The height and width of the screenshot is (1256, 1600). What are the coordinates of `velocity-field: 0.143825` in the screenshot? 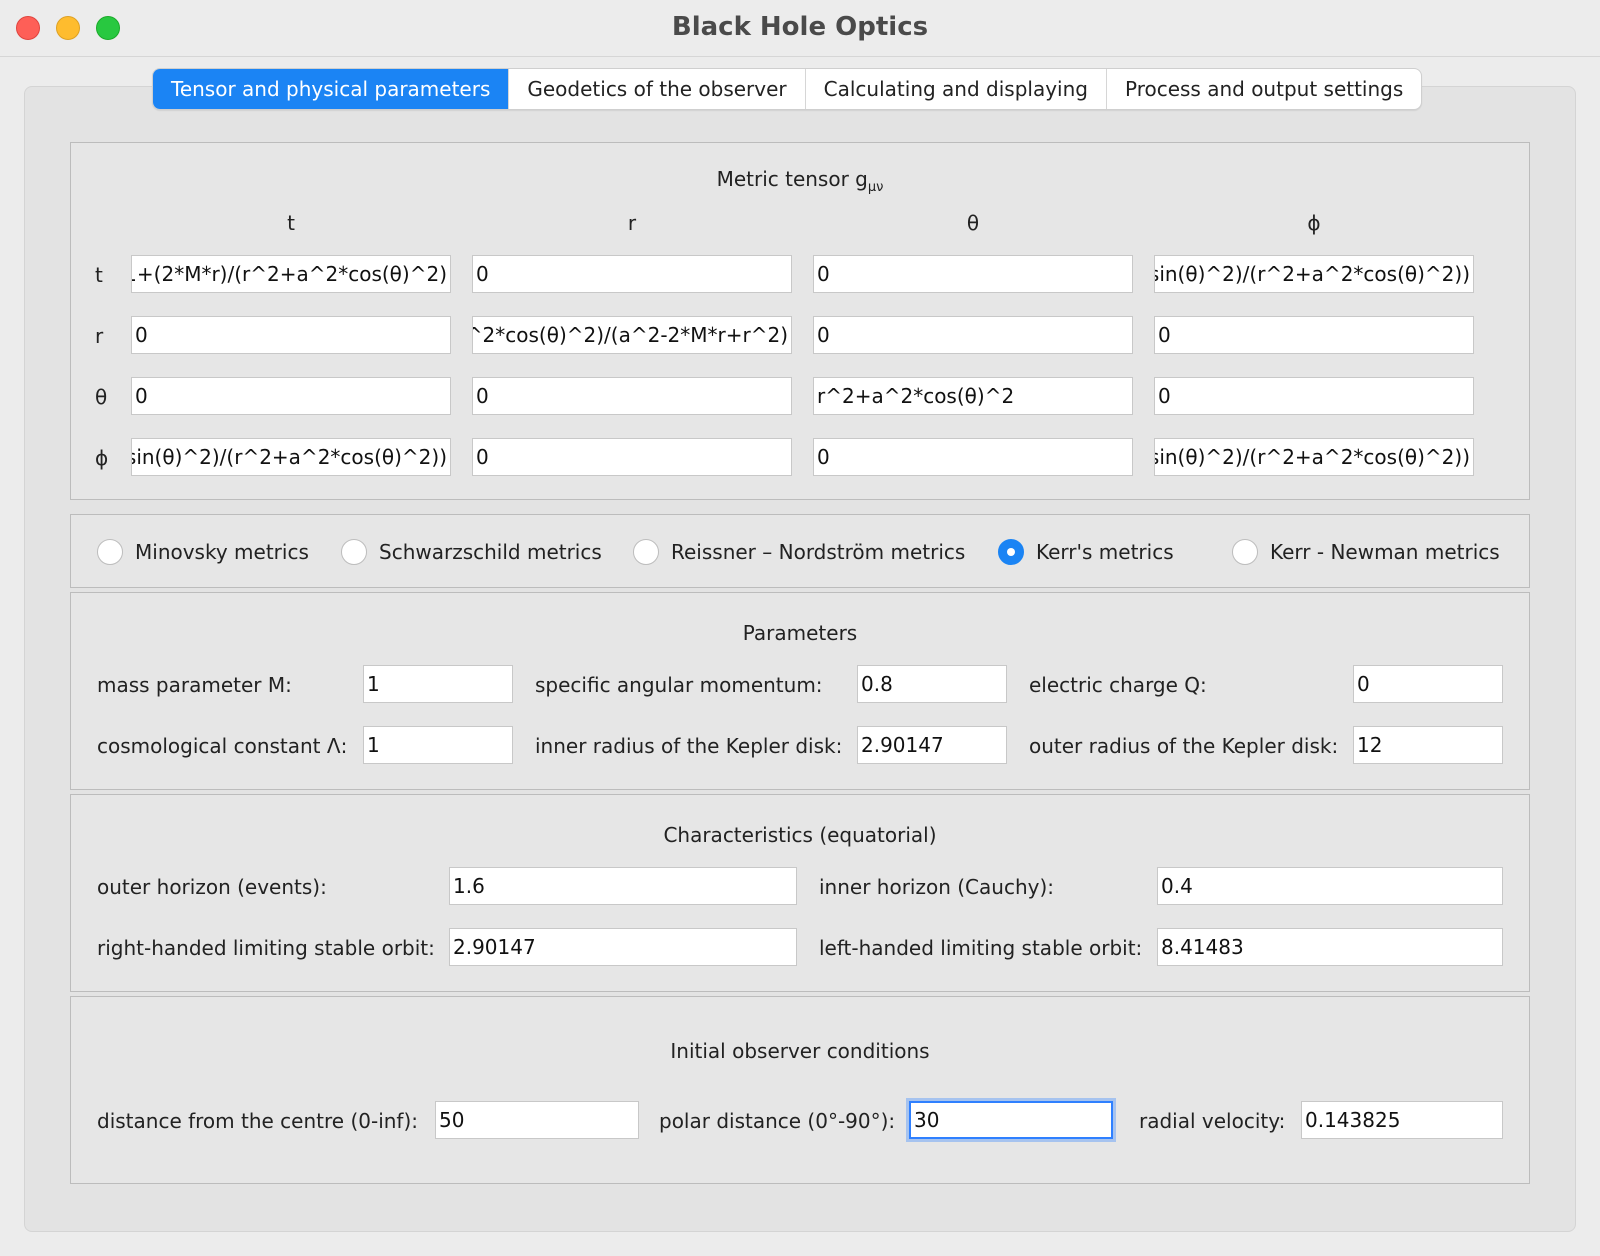 It's located at (1402, 1120).